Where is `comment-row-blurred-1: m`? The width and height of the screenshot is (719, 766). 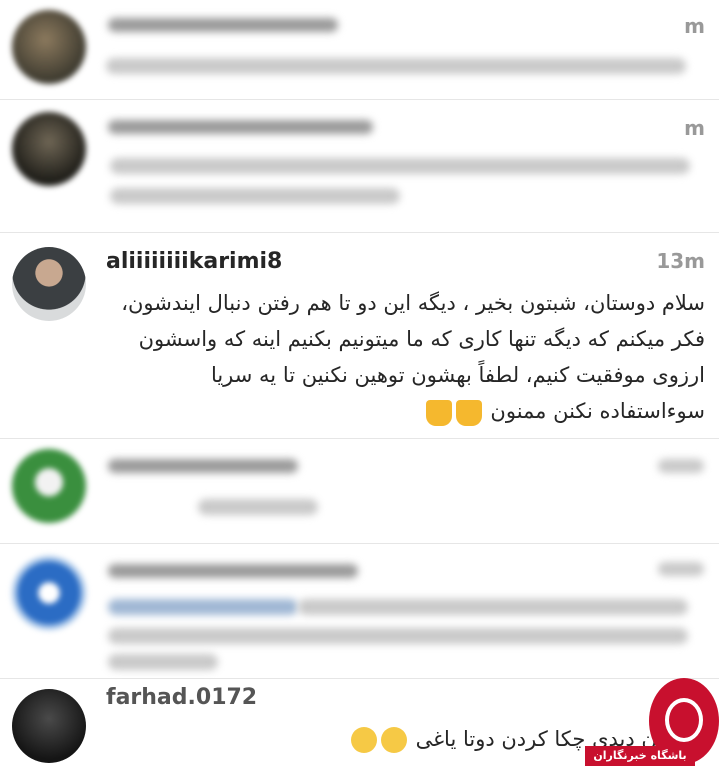
comment-row-blurred-1: m is located at coordinates (359, 50).